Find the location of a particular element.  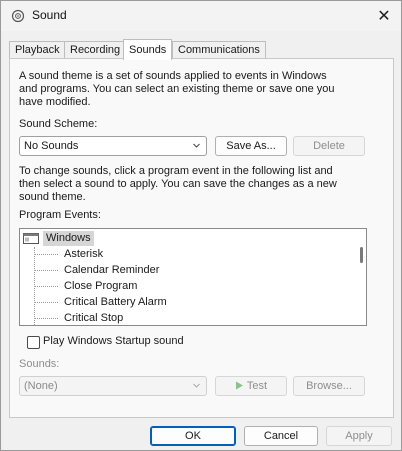

sound-dropdown: (None) is located at coordinates (113, 386).